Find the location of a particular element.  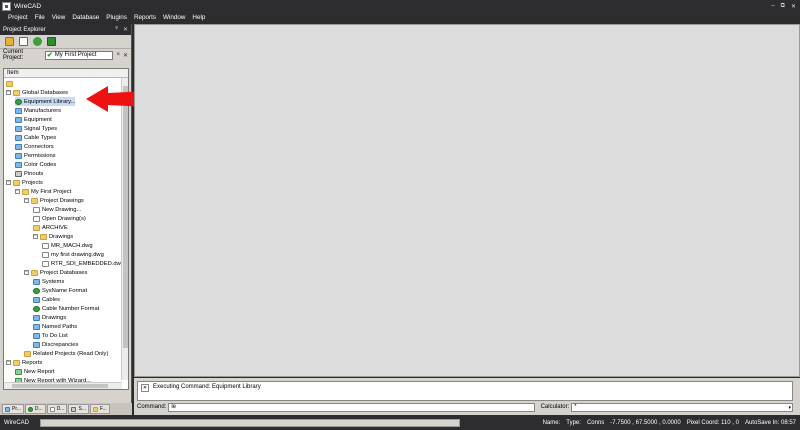

close-button: ✕ is located at coordinates (793, 6).